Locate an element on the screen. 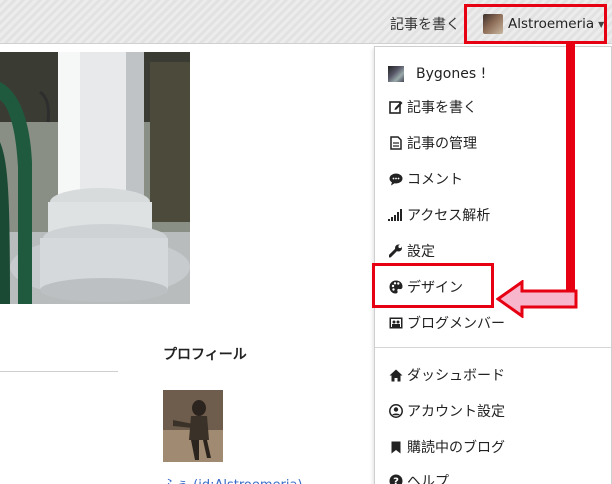  menu-item-analytics: アクセス解析 is located at coordinates (439, 215).